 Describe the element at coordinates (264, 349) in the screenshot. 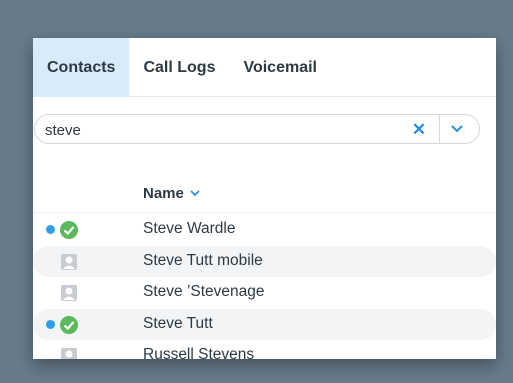

I see `contact-row: Russell Stevens` at that location.